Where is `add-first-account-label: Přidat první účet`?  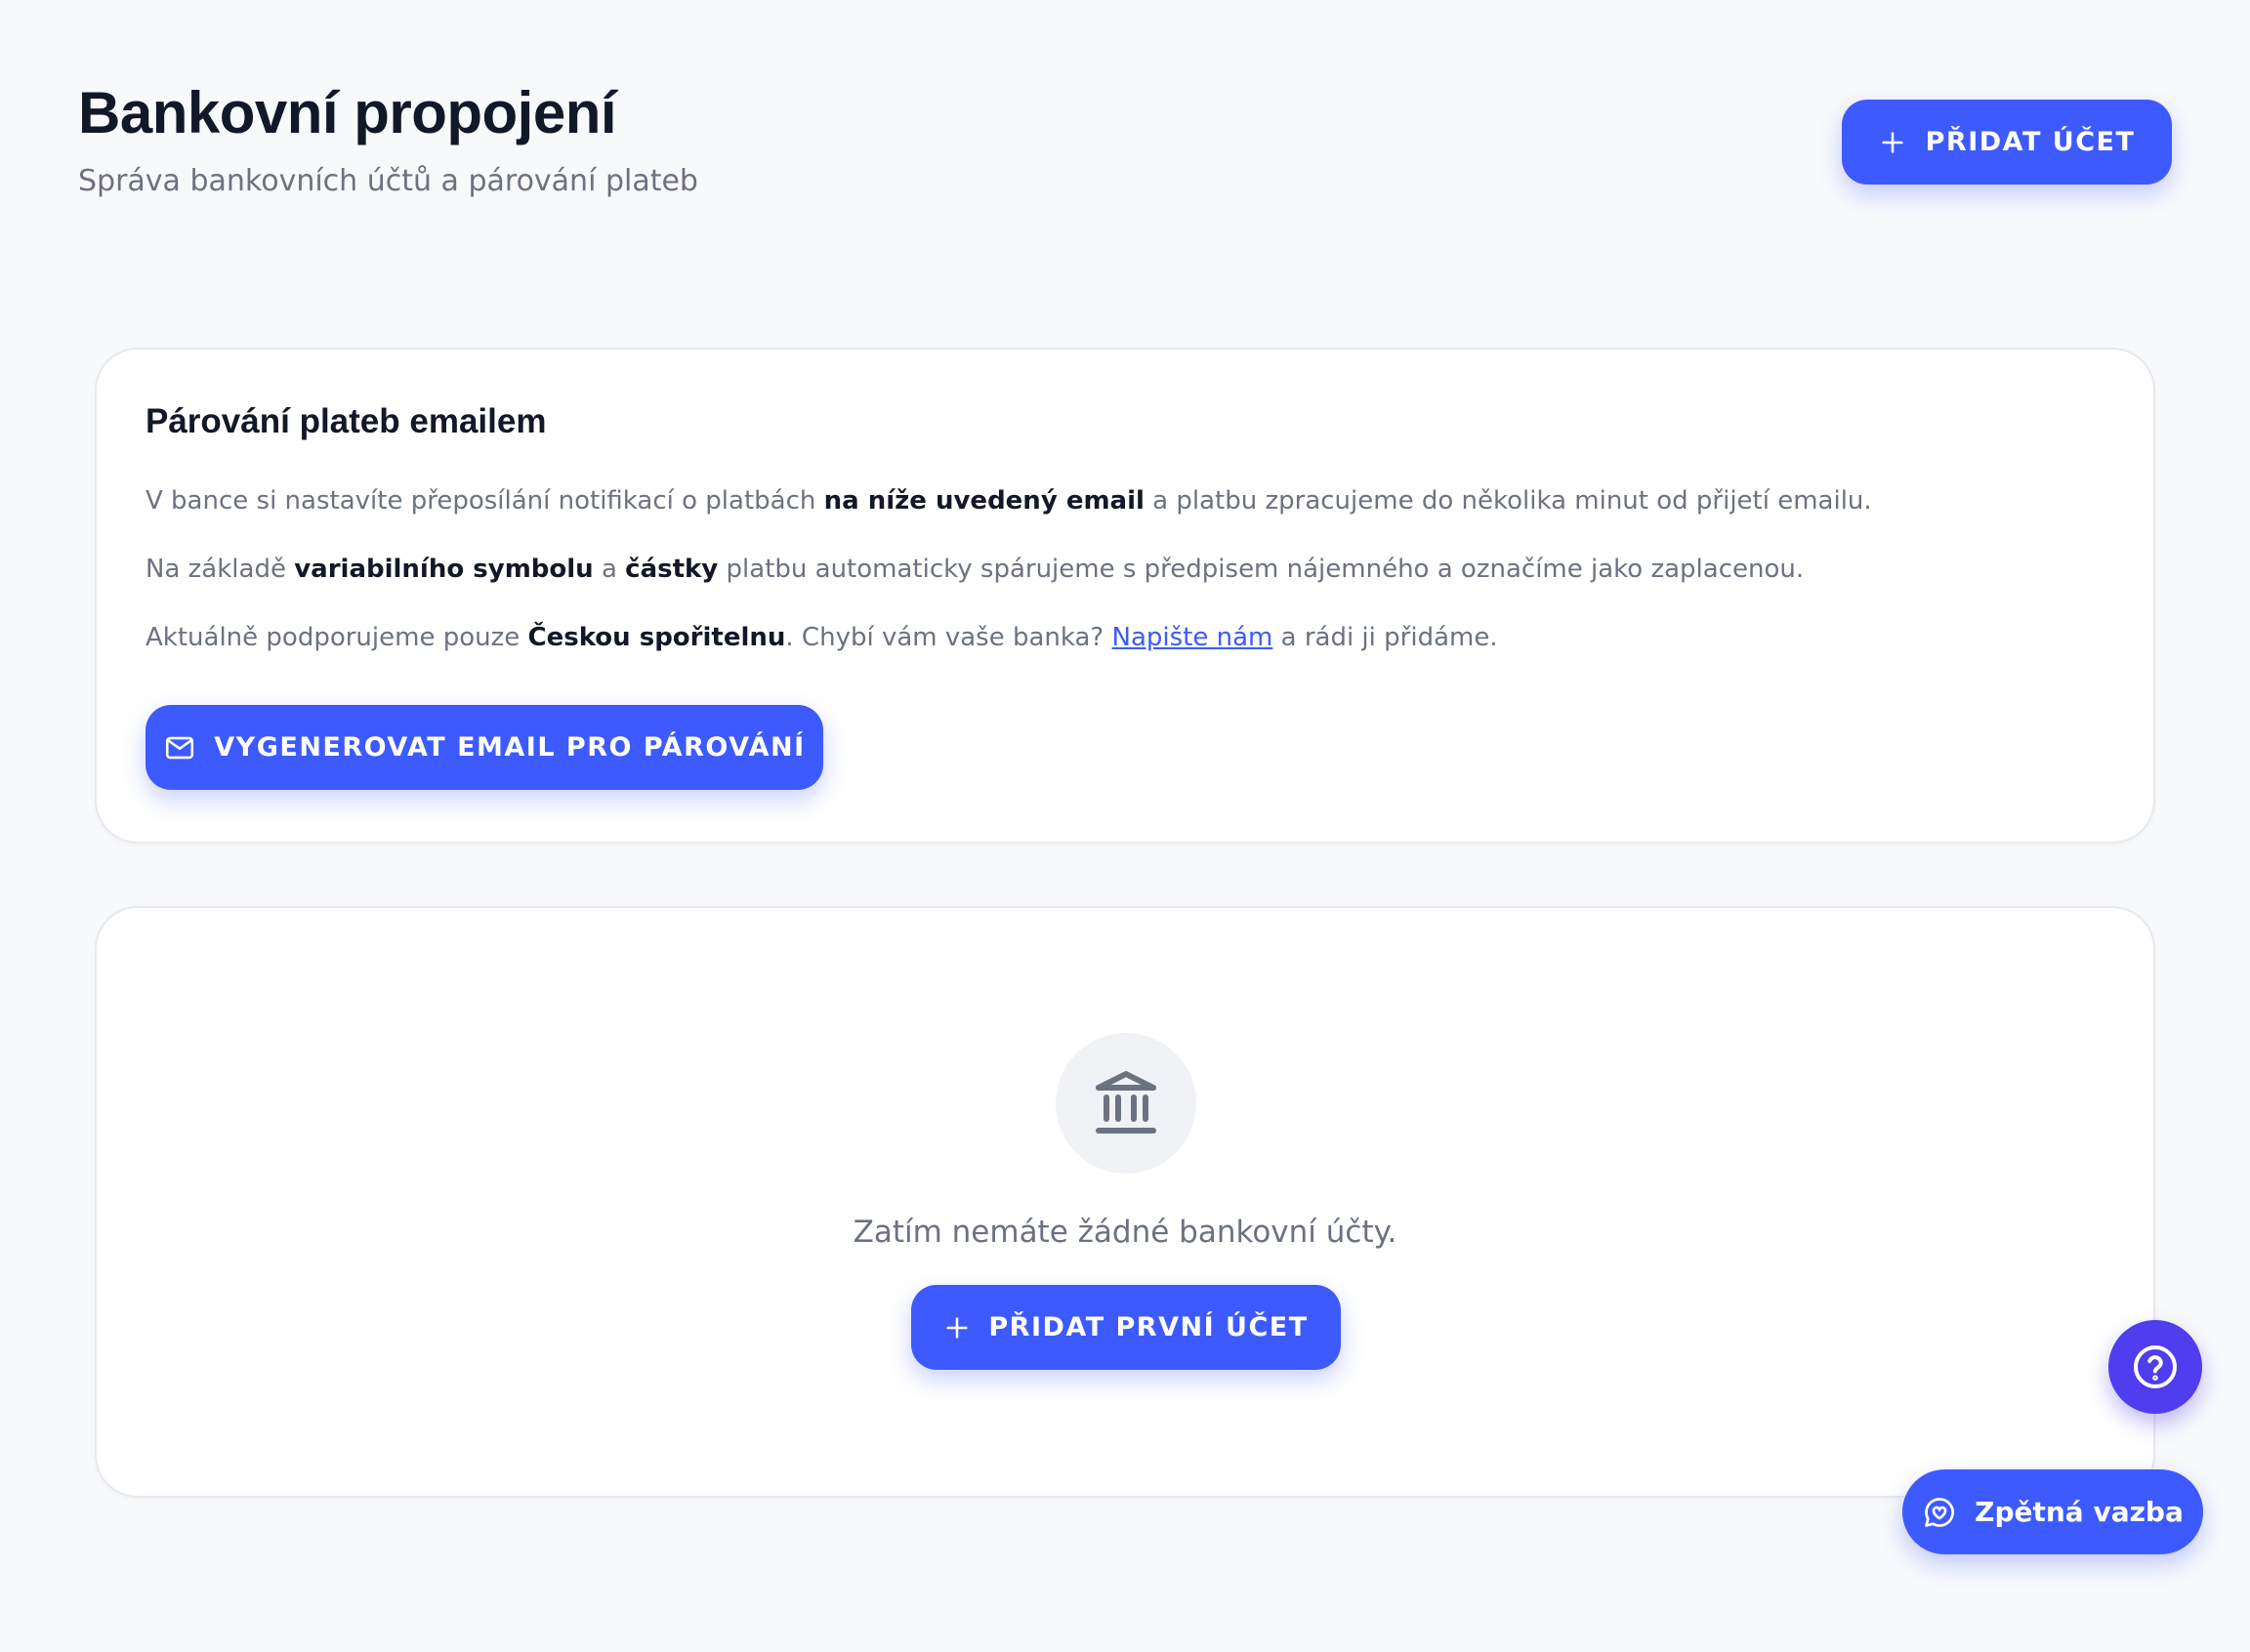 add-first-account-label: Přidat první účet is located at coordinates (1148, 1327).